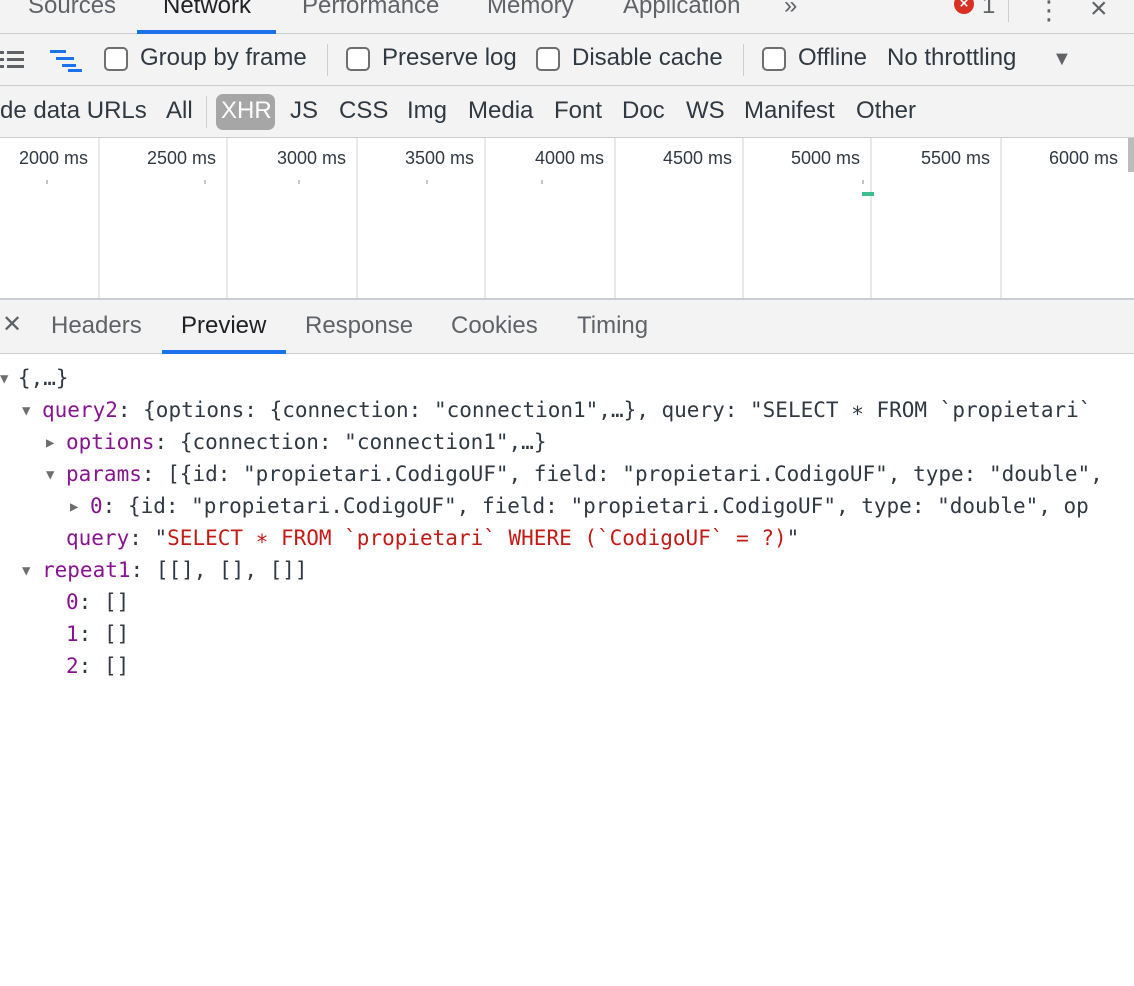 The image size is (1134, 986). I want to click on close-devtools-icon: ×, so click(1099, 13).